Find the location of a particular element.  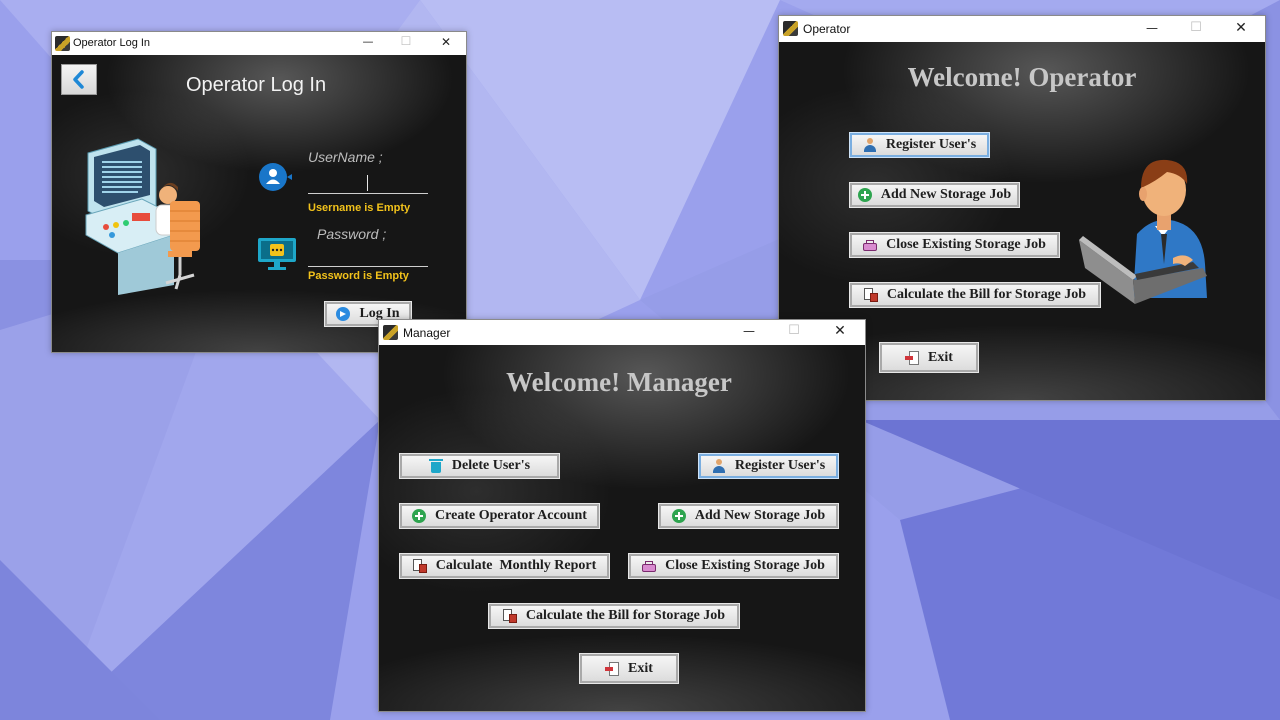

trash-icon is located at coordinates (435, 466).